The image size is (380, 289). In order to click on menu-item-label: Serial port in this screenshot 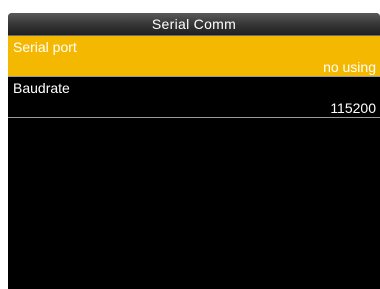, I will do `click(45, 47)`.